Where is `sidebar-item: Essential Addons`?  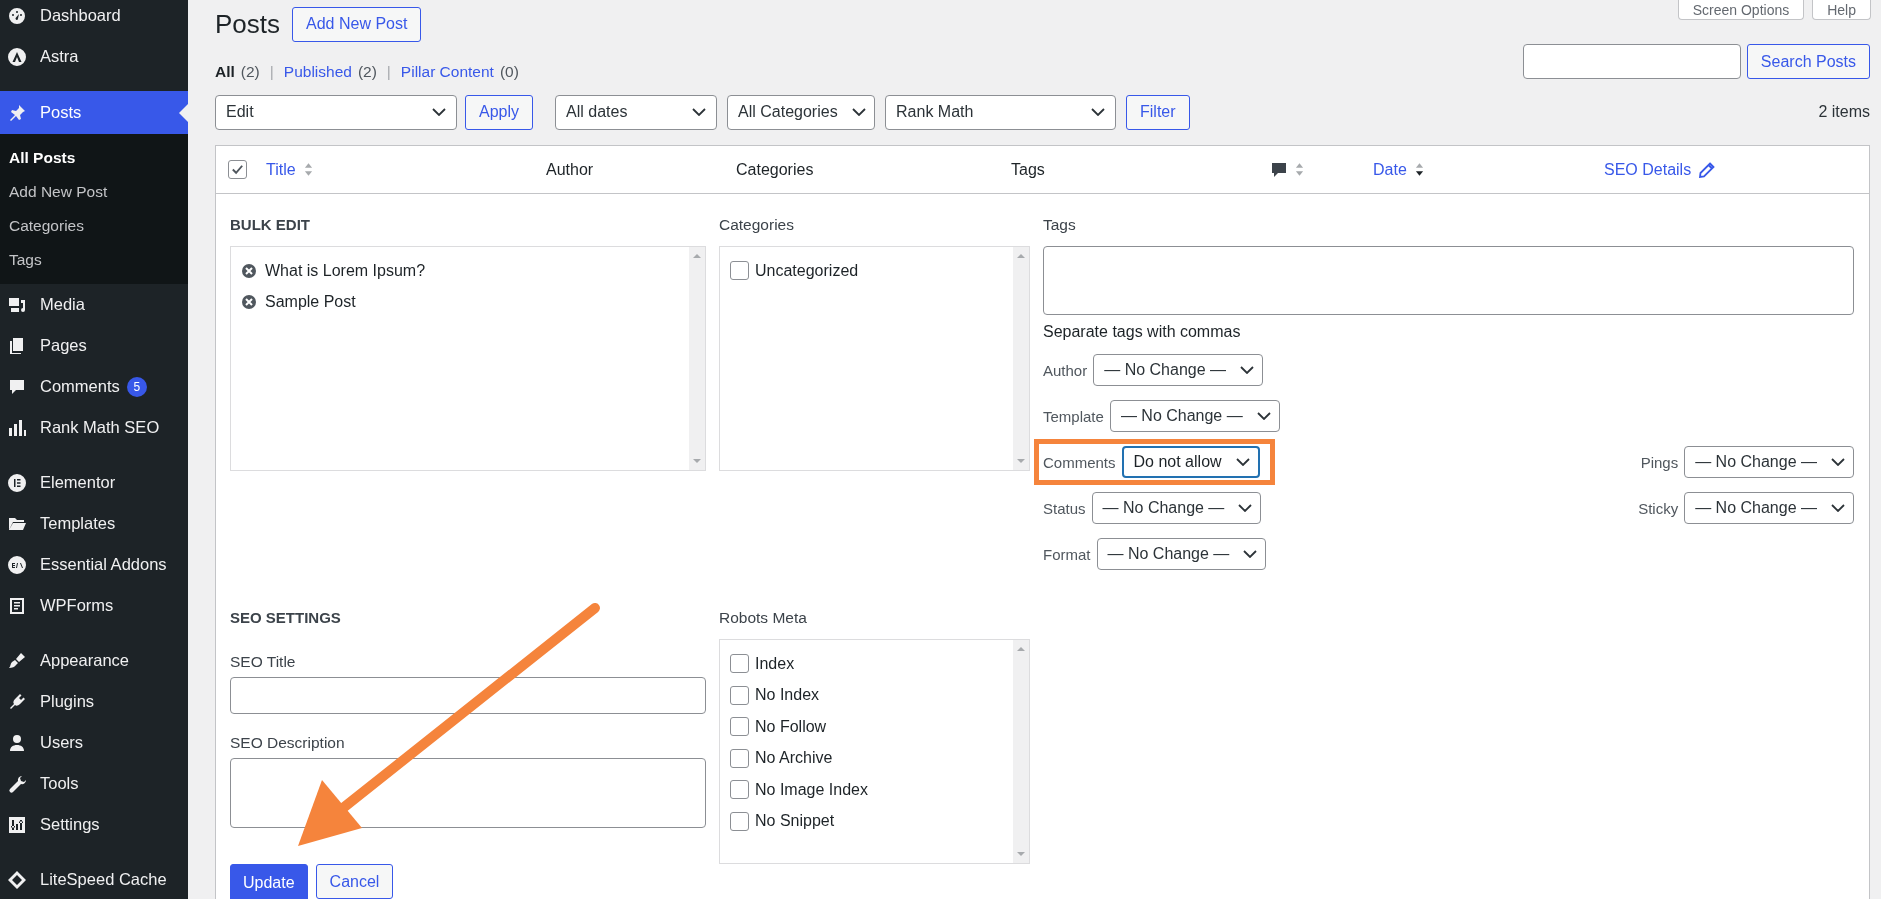
sidebar-item: Essential Addons is located at coordinates (94, 564).